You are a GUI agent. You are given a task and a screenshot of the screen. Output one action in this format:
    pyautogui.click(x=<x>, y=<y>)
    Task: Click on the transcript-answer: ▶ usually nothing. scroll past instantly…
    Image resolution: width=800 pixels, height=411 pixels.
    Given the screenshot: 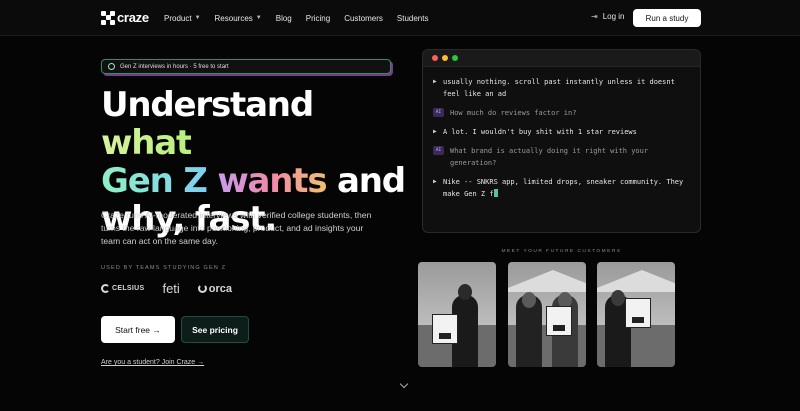 What is the action you would take?
    pyautogui.click(x=561, y=88)
    